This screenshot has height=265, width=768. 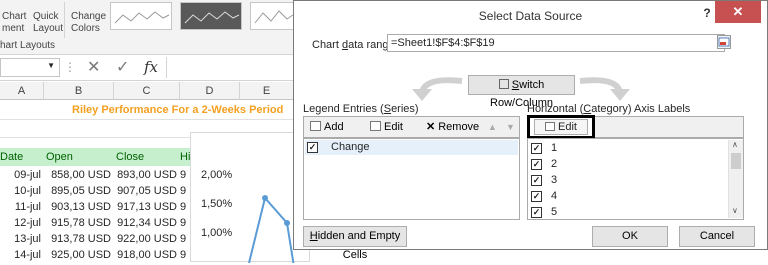 I want to click on edit-label: Edit, so click(x=393, y=127).